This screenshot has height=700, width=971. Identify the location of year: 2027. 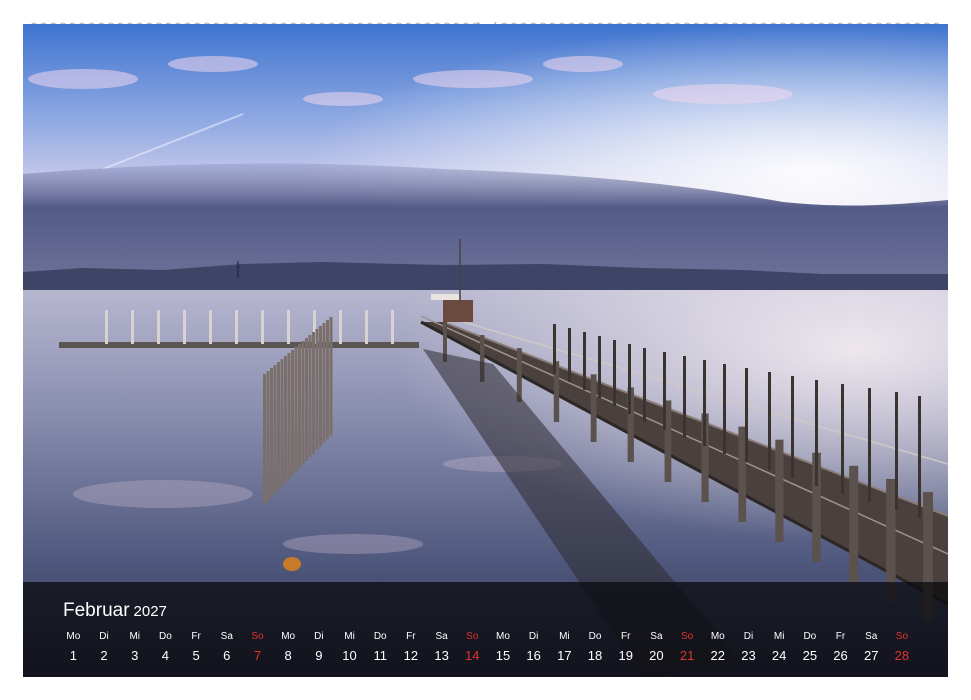
(150, 611).